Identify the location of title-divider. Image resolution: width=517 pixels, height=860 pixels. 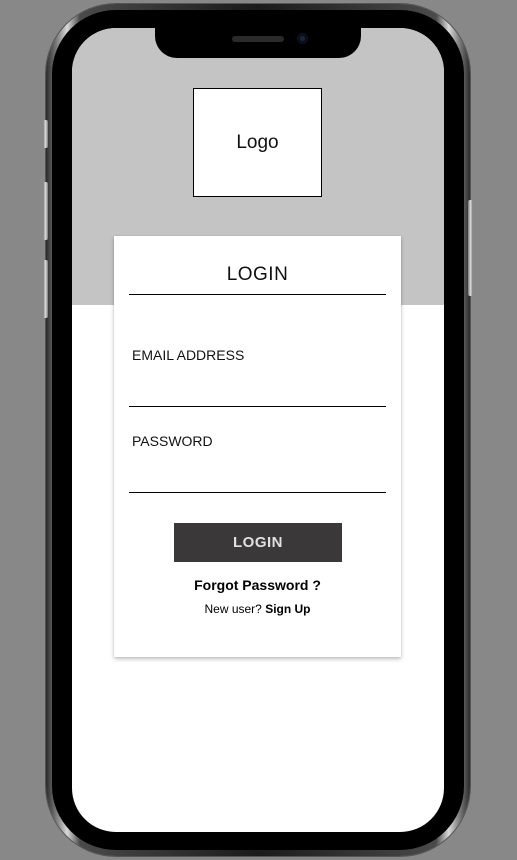
(257, 294).